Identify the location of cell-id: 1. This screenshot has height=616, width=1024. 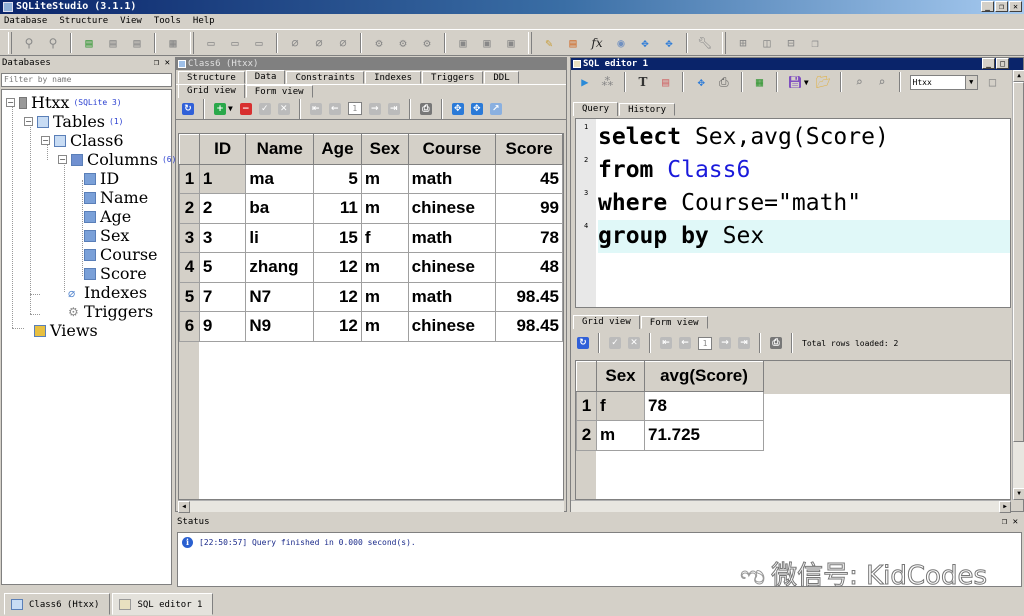
(222, 178).